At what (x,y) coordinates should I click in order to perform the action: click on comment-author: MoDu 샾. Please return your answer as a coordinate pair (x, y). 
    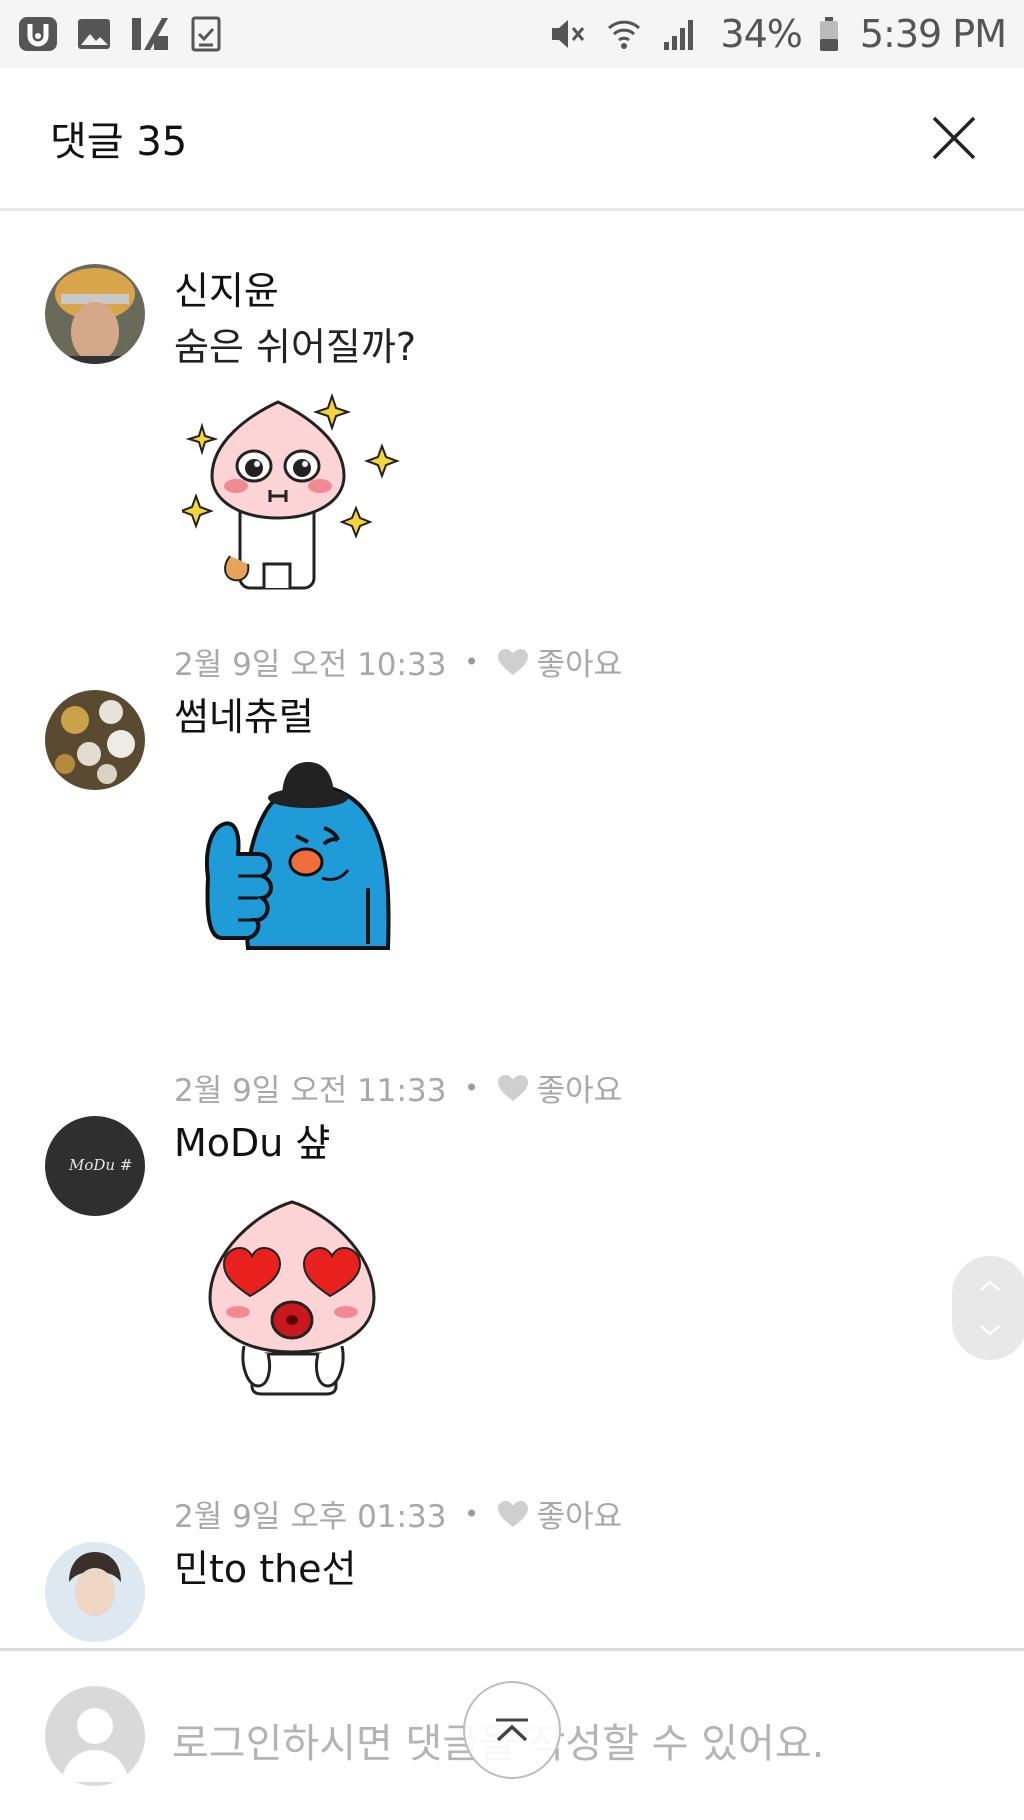
    Looking at the image, I should click on (252, 1139).